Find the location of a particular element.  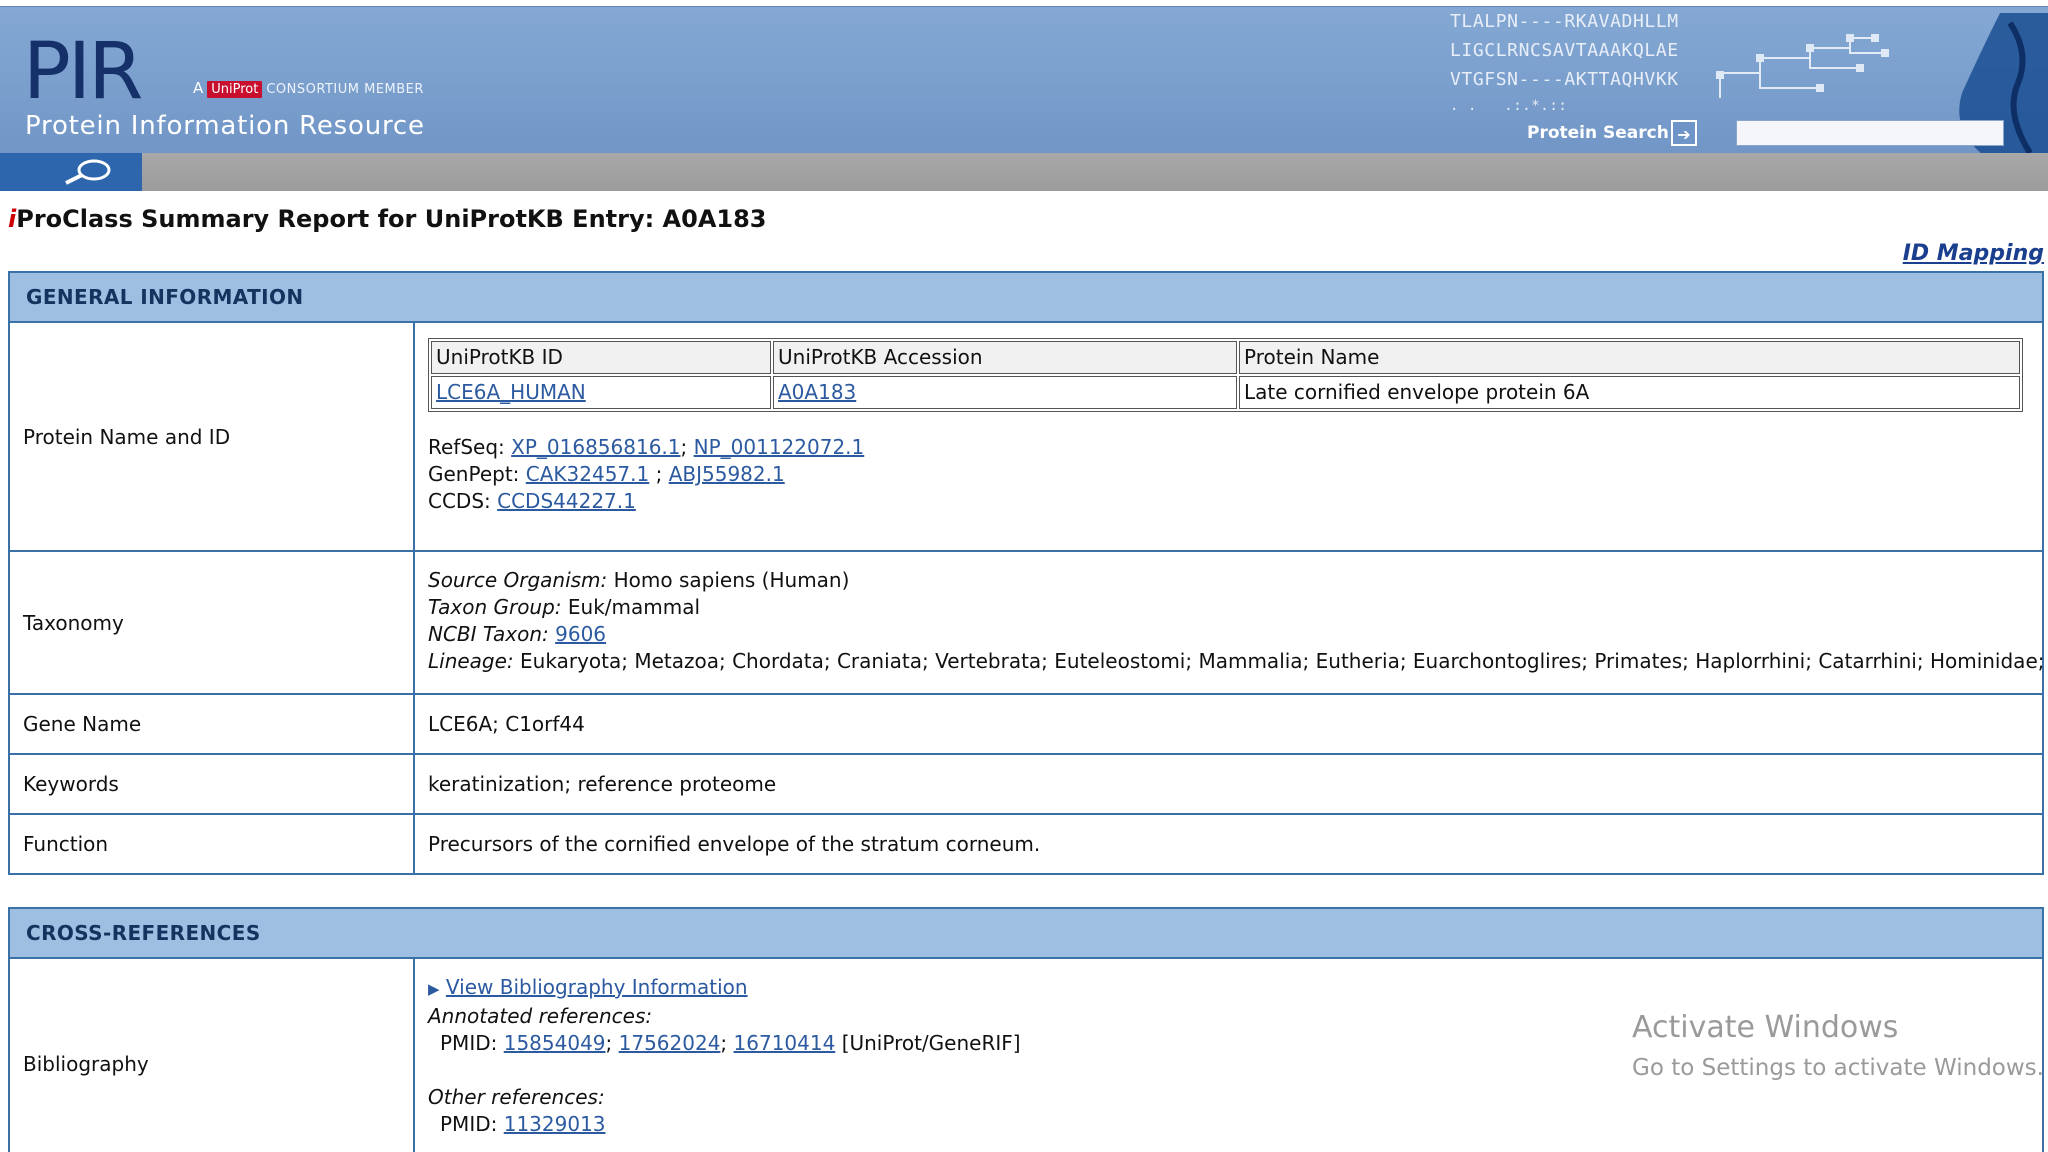

protein-search-label: Protein Search is located at coordinates (1598, 133).